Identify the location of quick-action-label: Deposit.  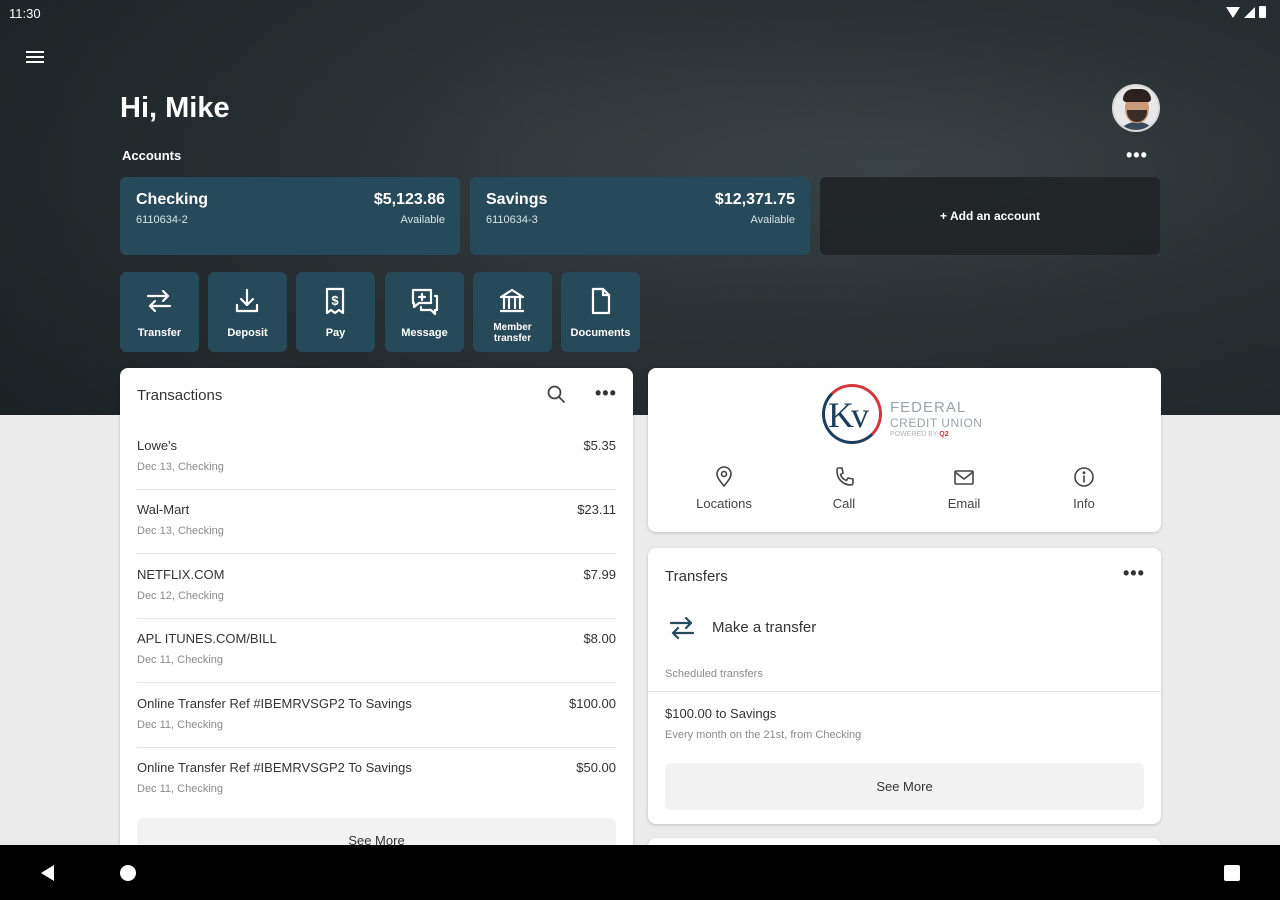
(247, 333).